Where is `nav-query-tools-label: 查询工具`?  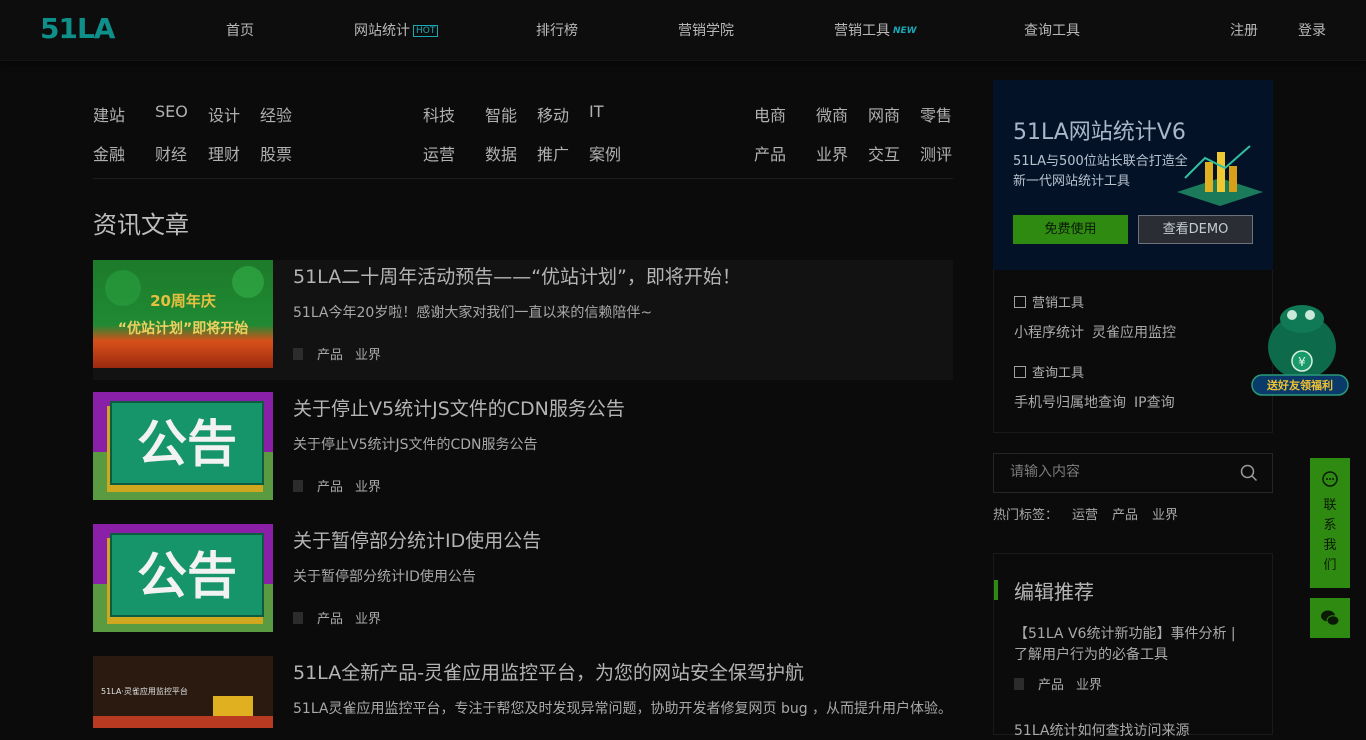
nav-query-tools-label: 查询工具 is located at coordinates (1052, 31).